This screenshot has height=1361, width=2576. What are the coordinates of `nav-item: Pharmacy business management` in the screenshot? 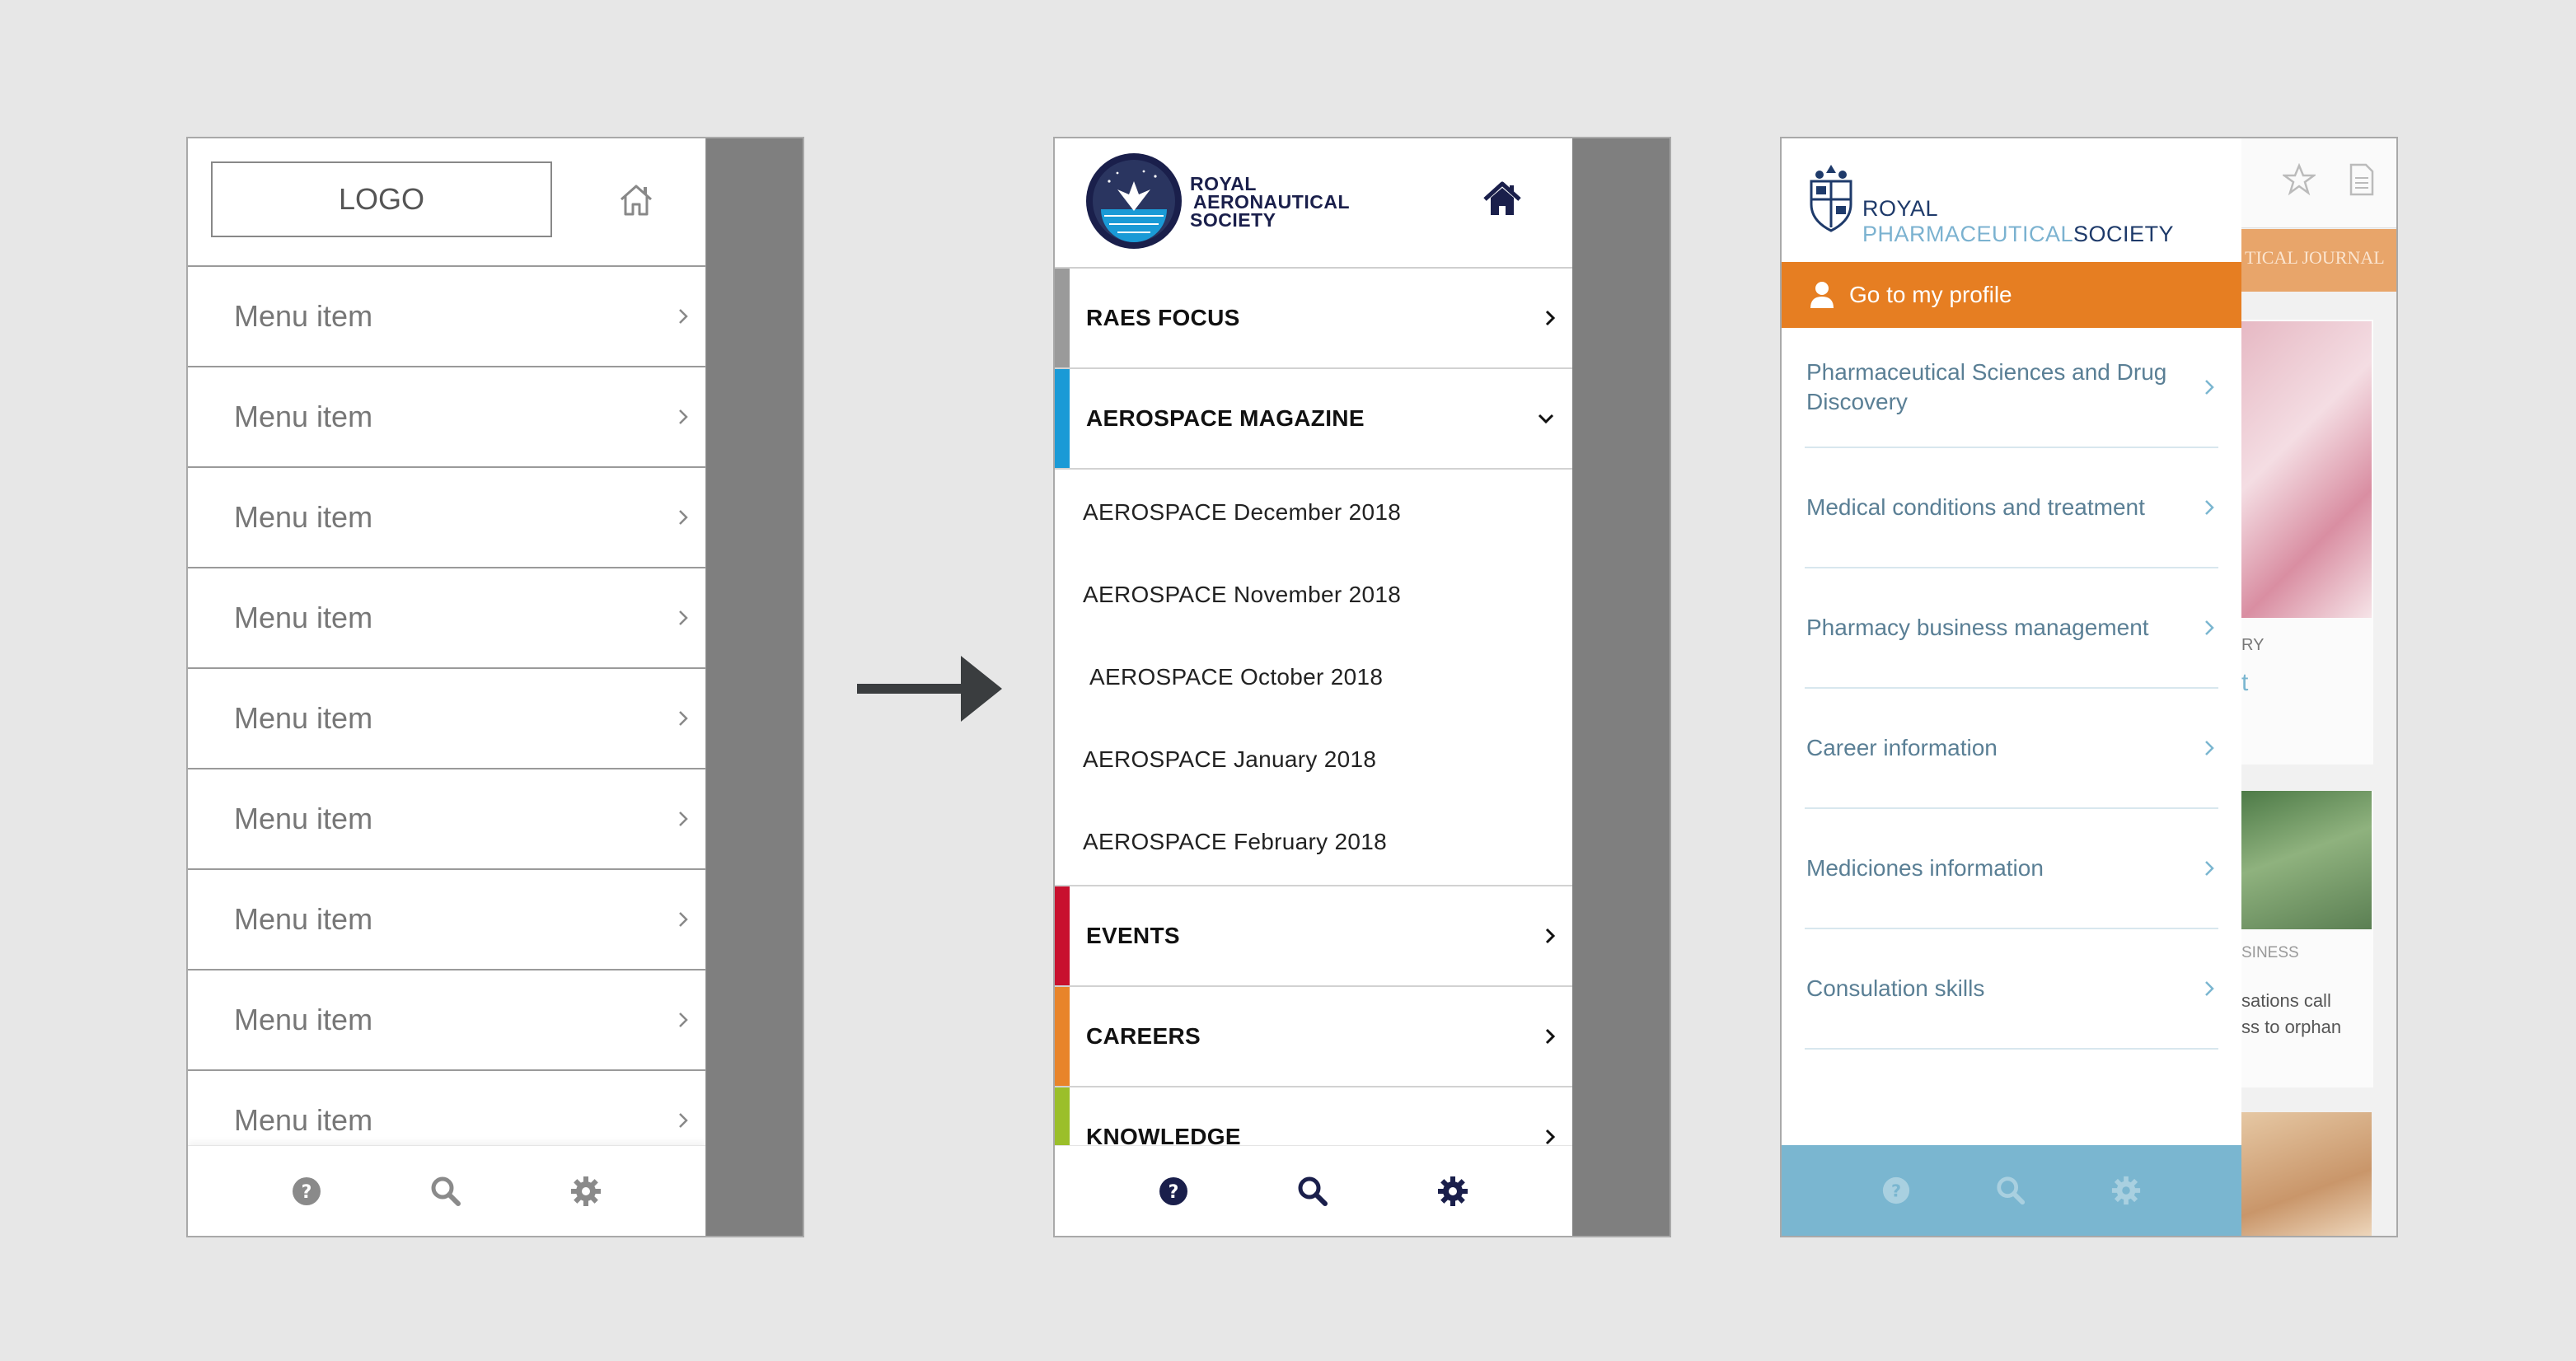 It's located at (2011, 628).